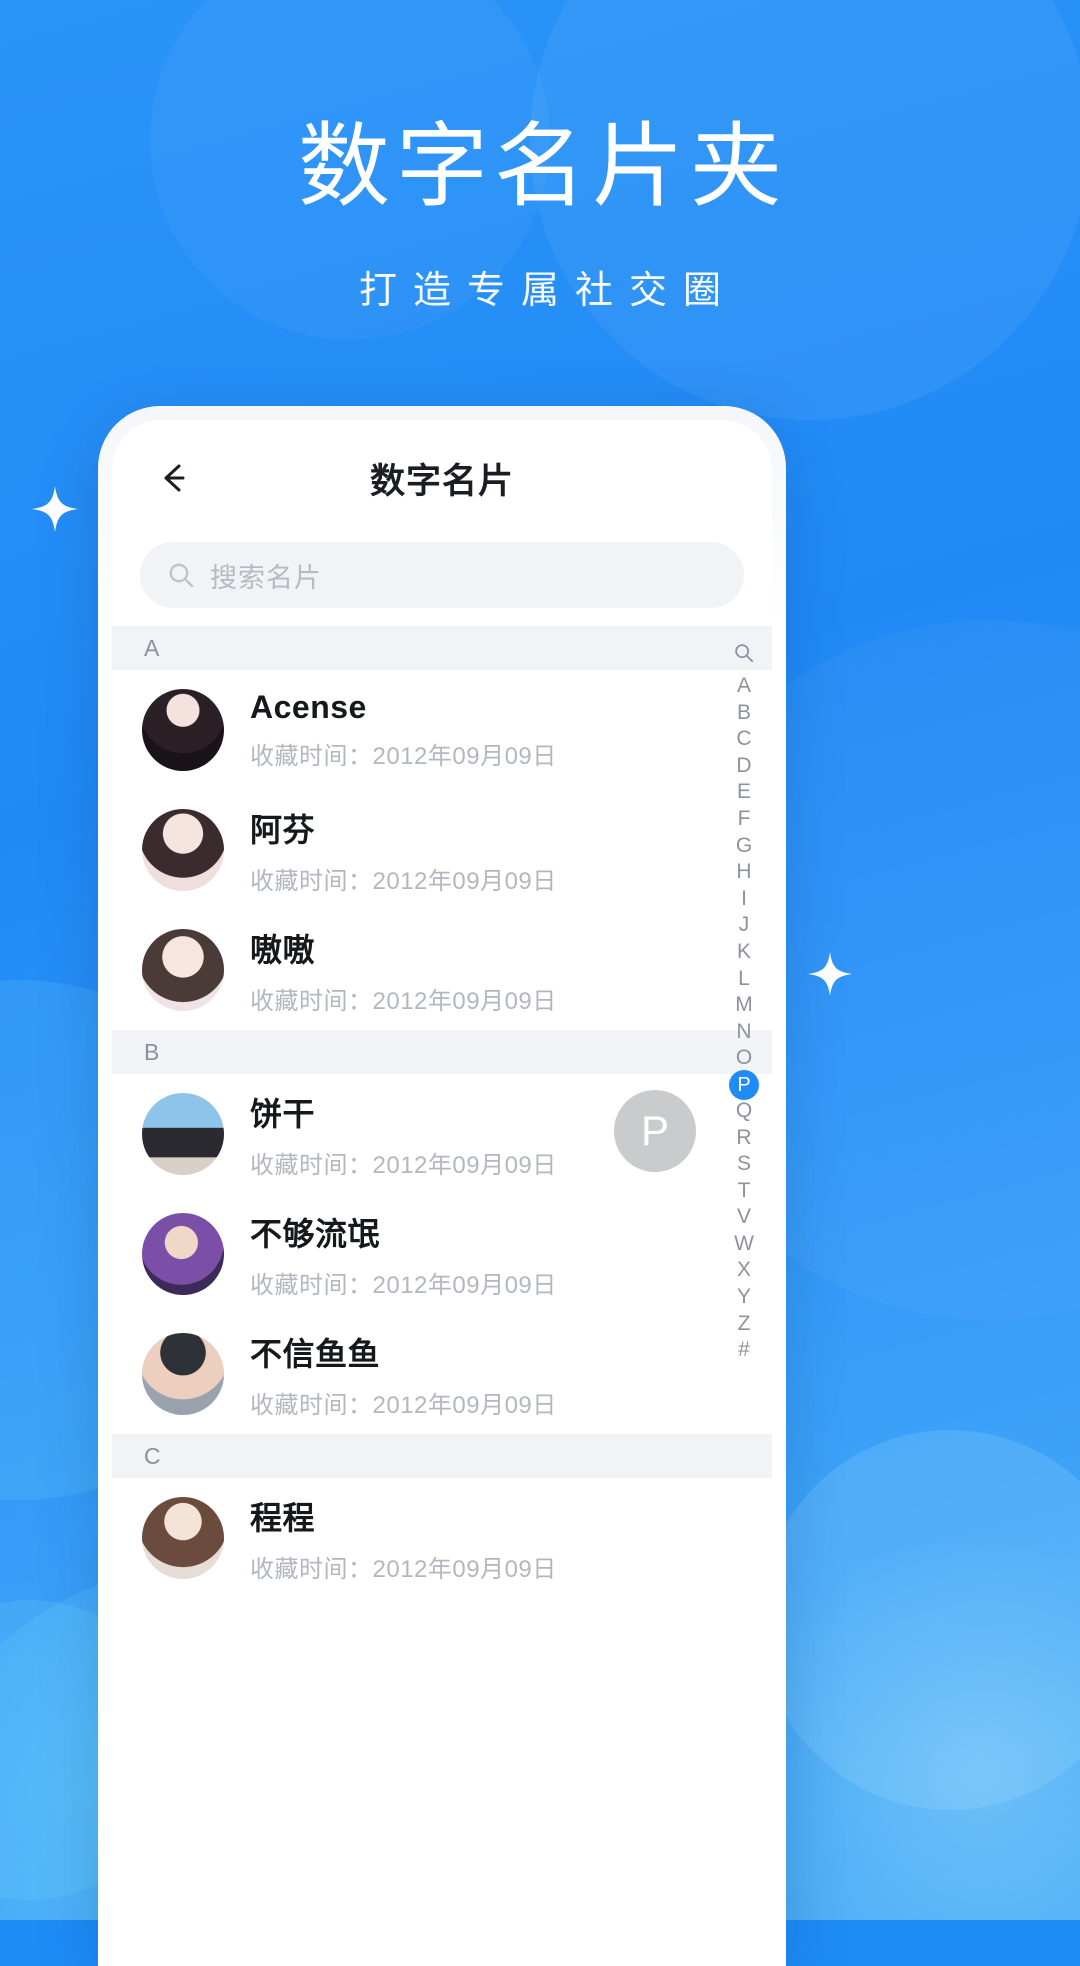 Image resolution: width=1080 pixels, height=1966 pixels. I want to click on alpha-index-f: F, so click(744, 819).